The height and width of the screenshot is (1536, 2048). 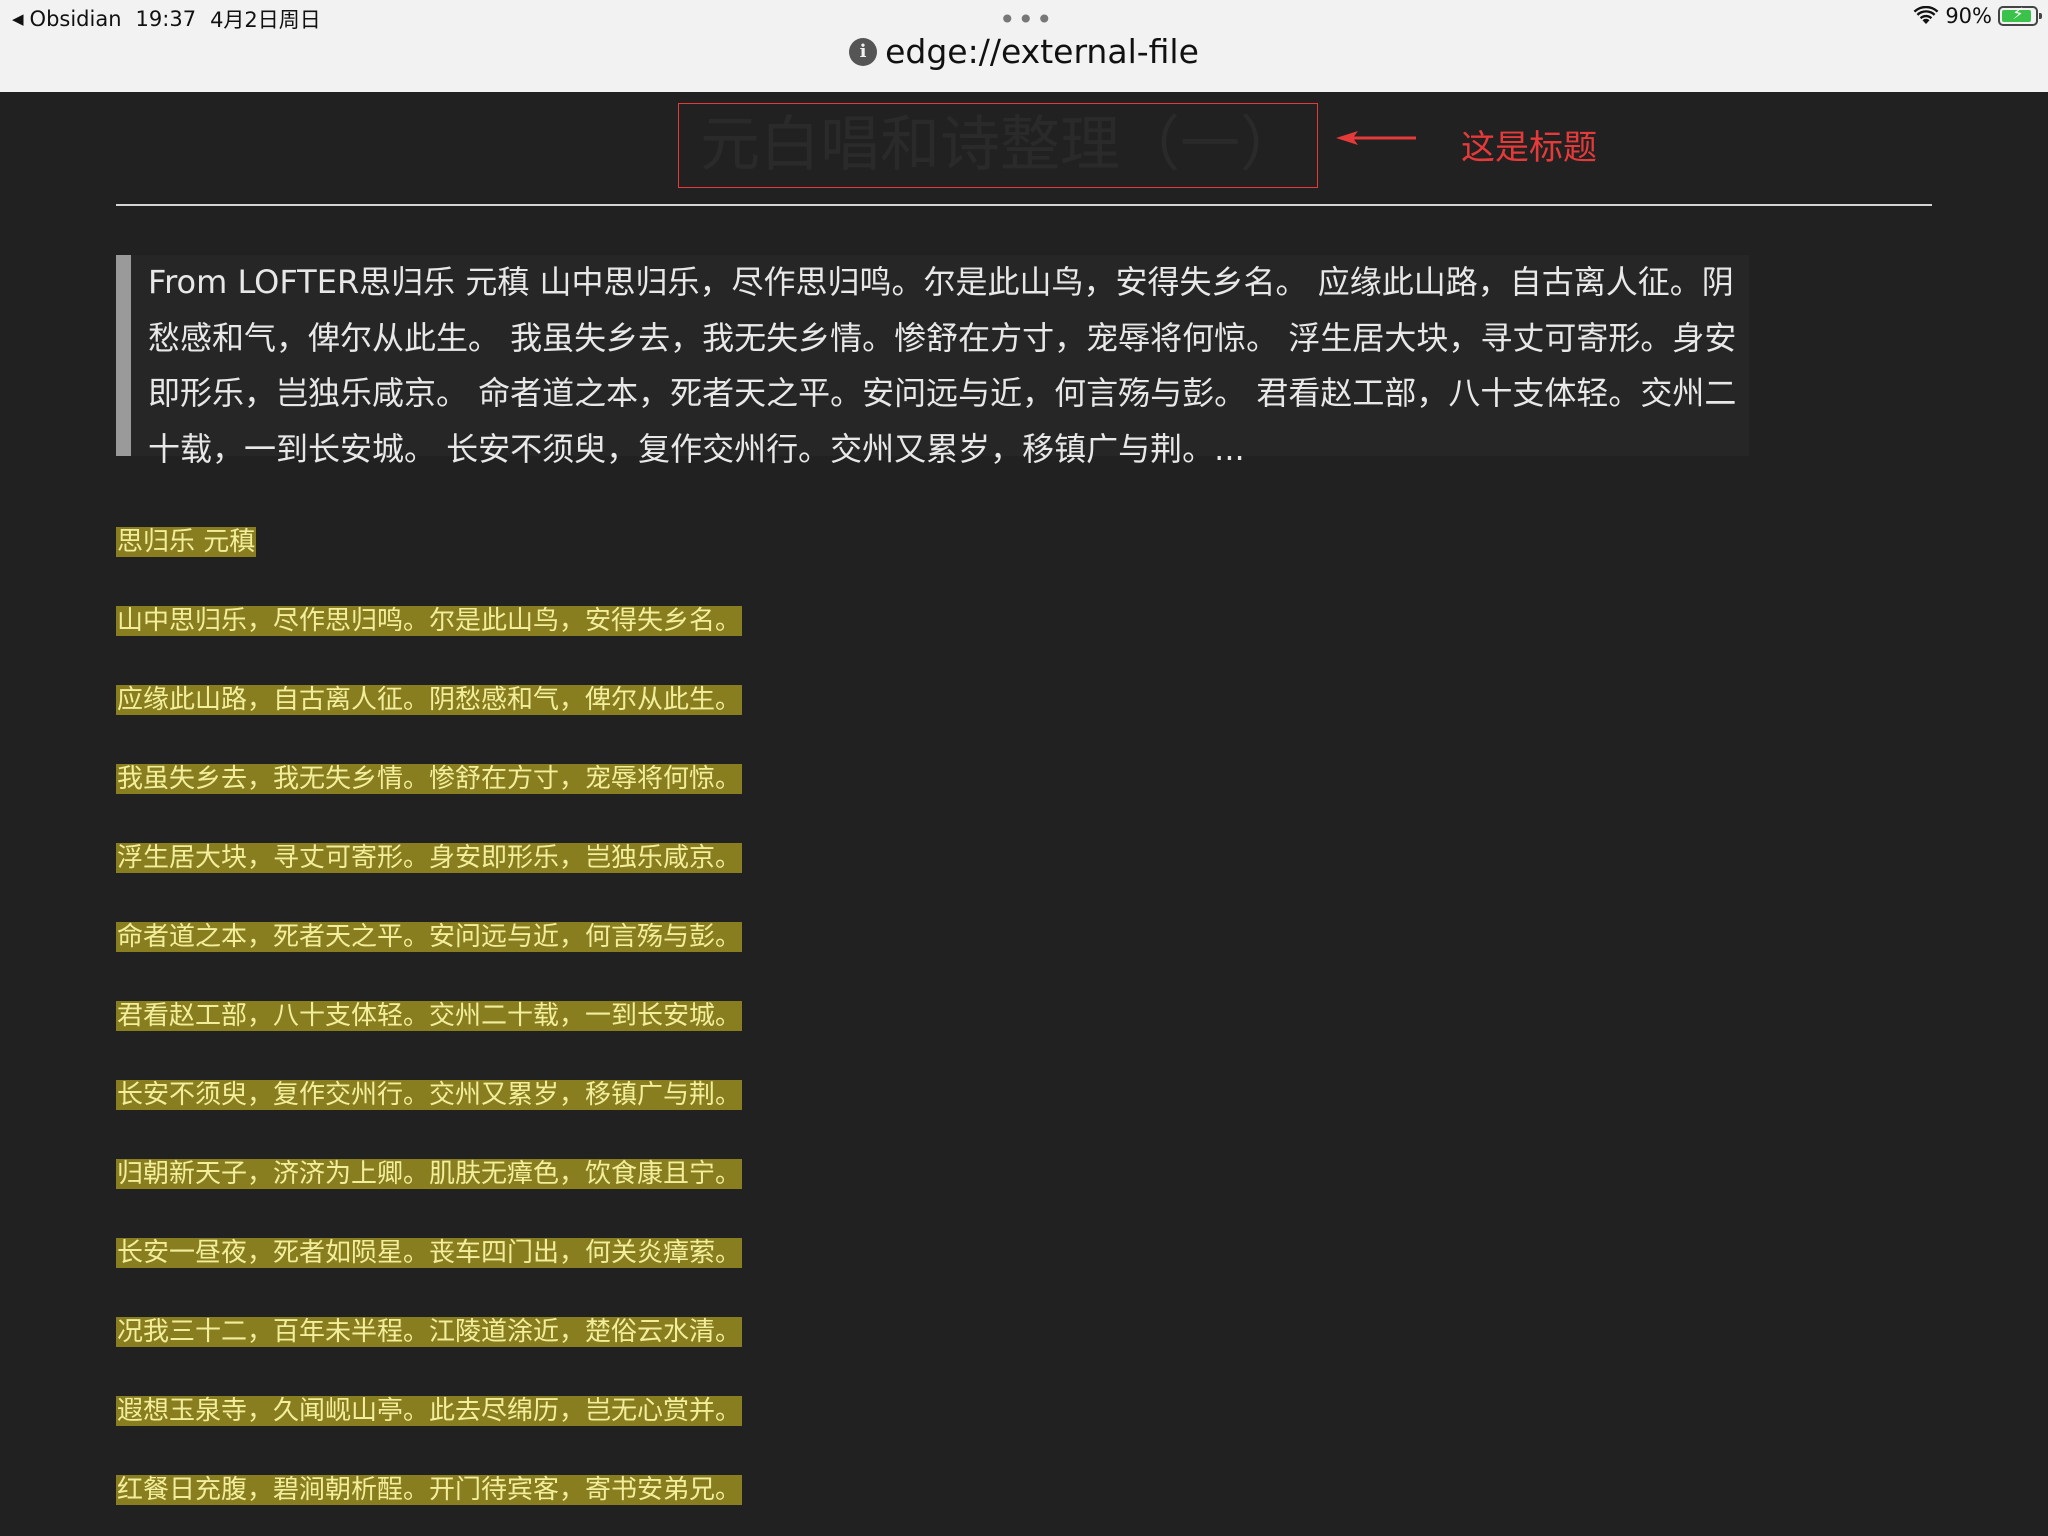 I want to click on back-app-label: Obsidian, so click(x=75, y=19).